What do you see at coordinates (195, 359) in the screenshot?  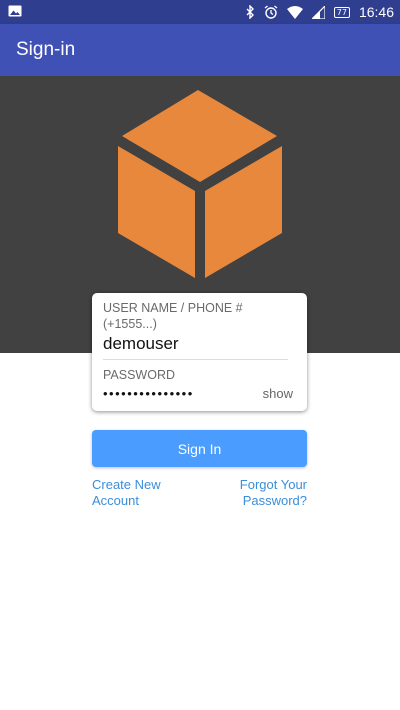 I see `field-divider` at bounding box center [195, 359].